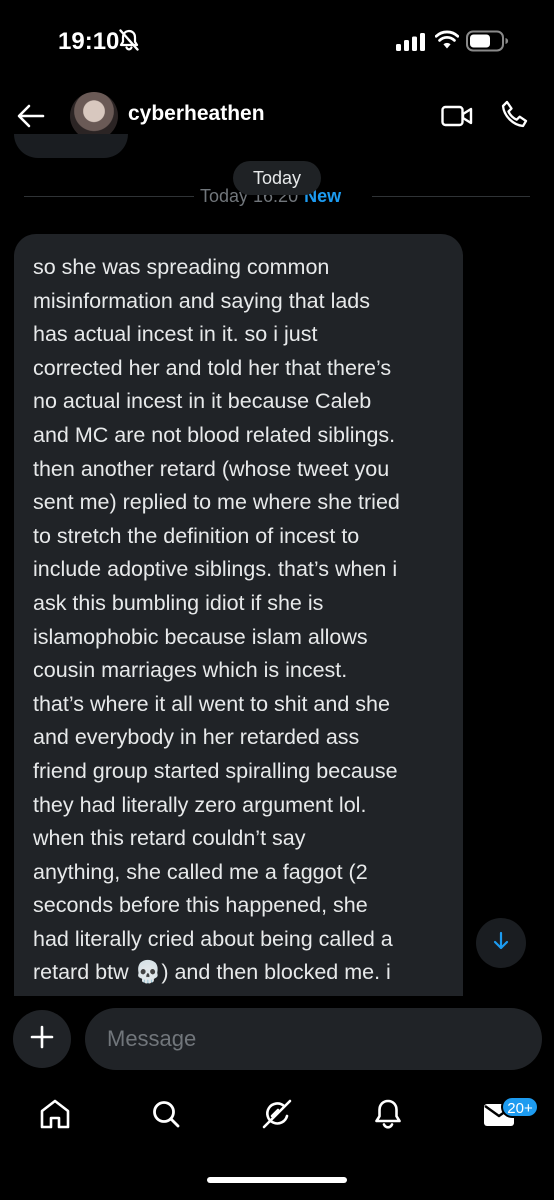  I want to click on message-composer, so click(277, 1040).